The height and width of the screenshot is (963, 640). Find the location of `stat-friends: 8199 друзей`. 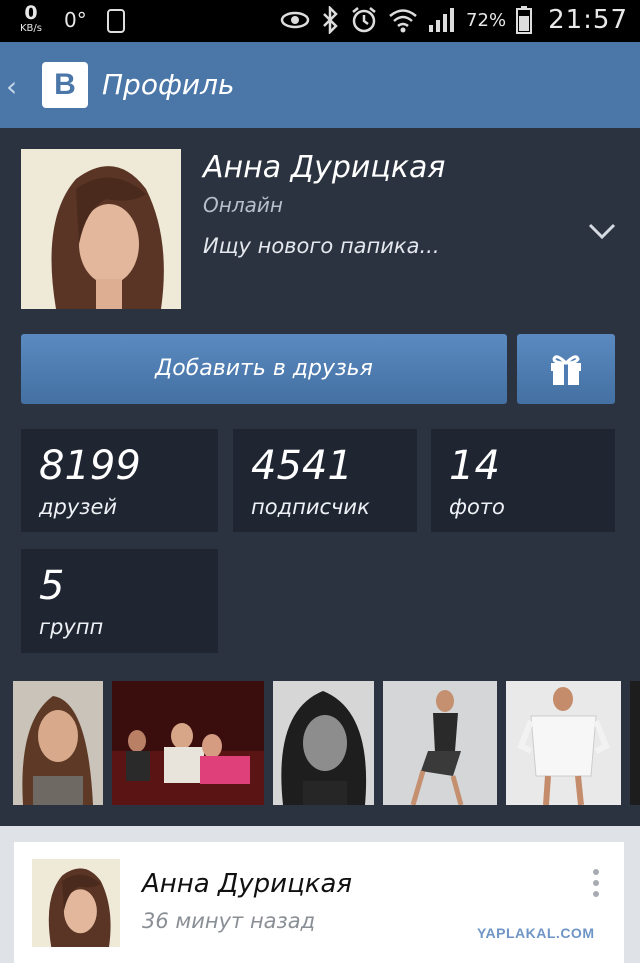

stat-friends: 8199 друзей is located at coordinates (119, 480).